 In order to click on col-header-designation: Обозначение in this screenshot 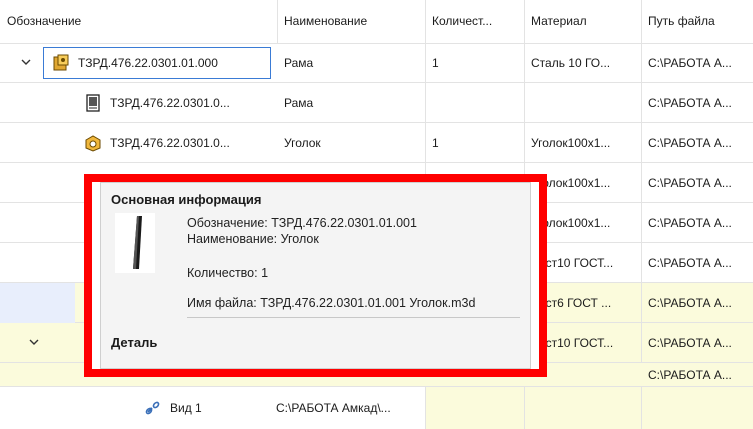, I will do `click(139, 21)`.